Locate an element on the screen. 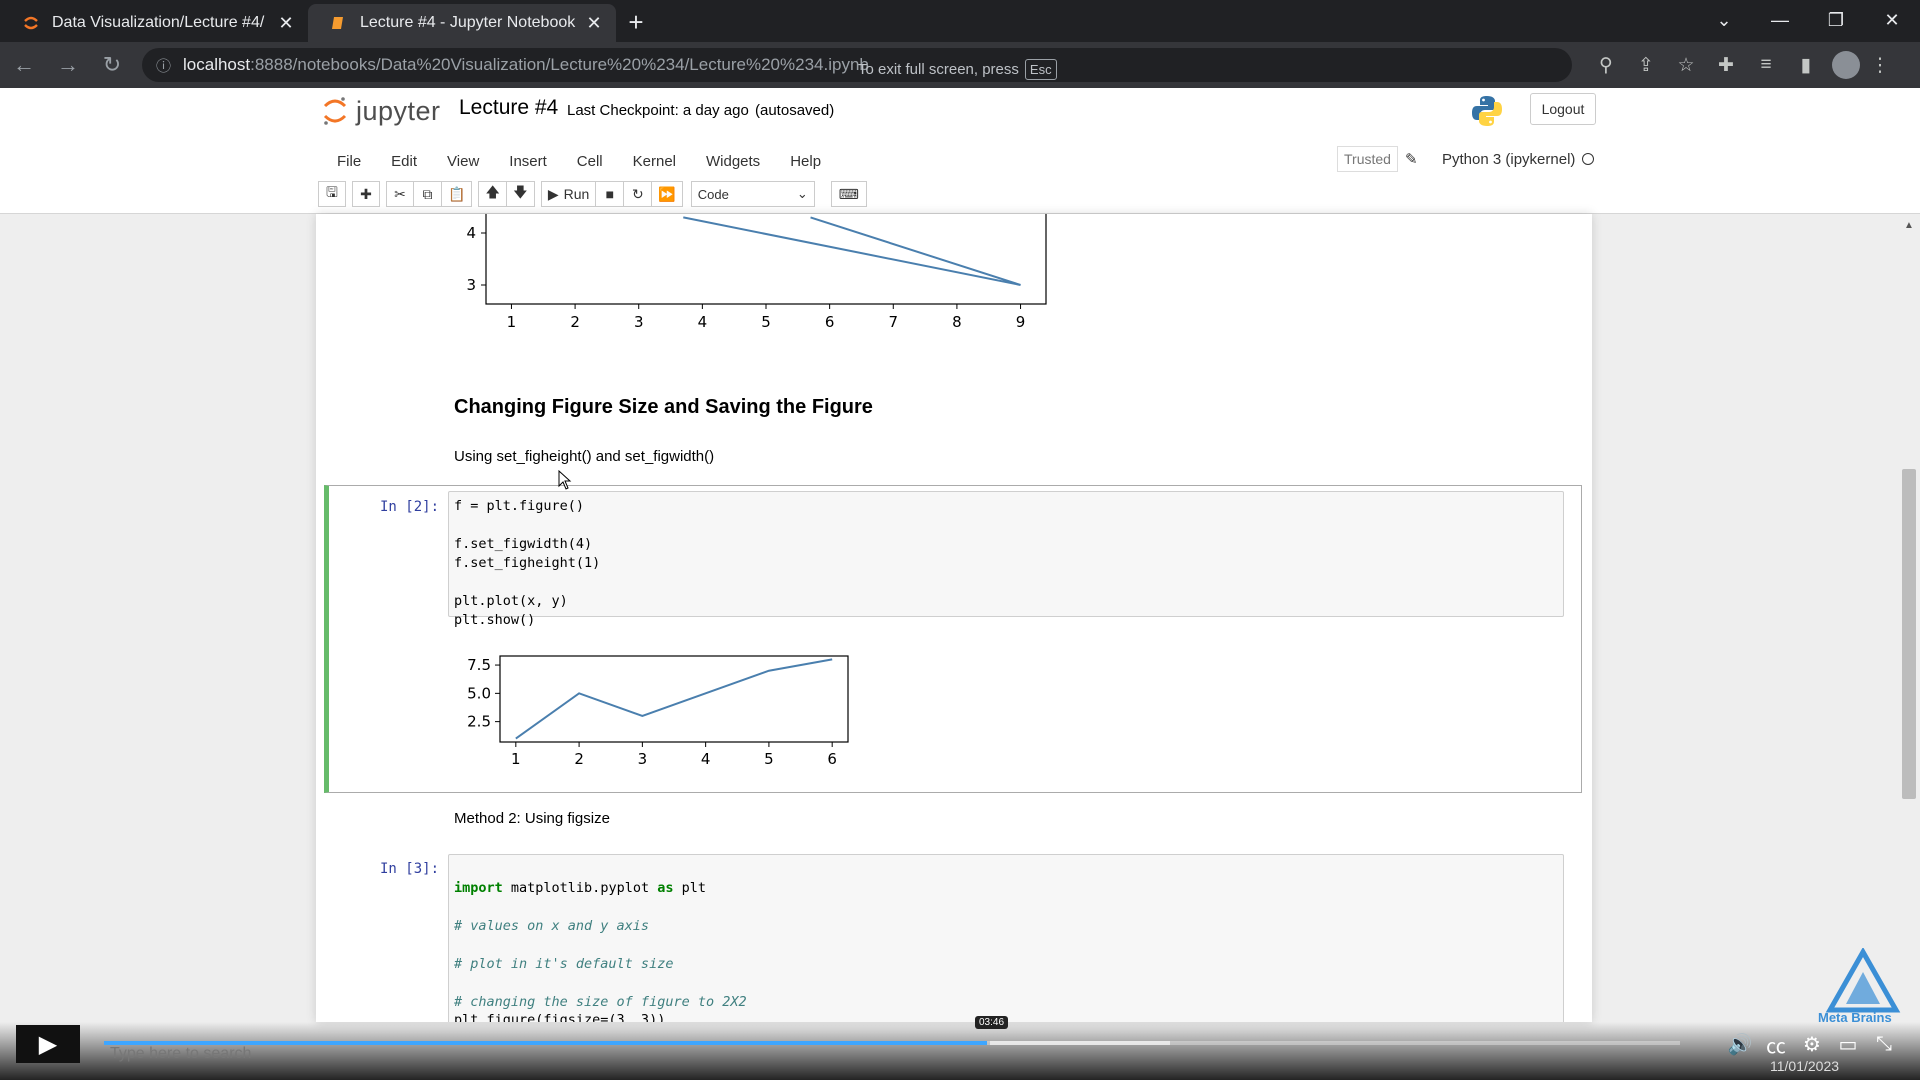 The image size is (1920, 1080). x-tick-label: 4 is located at coordinates (706, 759).